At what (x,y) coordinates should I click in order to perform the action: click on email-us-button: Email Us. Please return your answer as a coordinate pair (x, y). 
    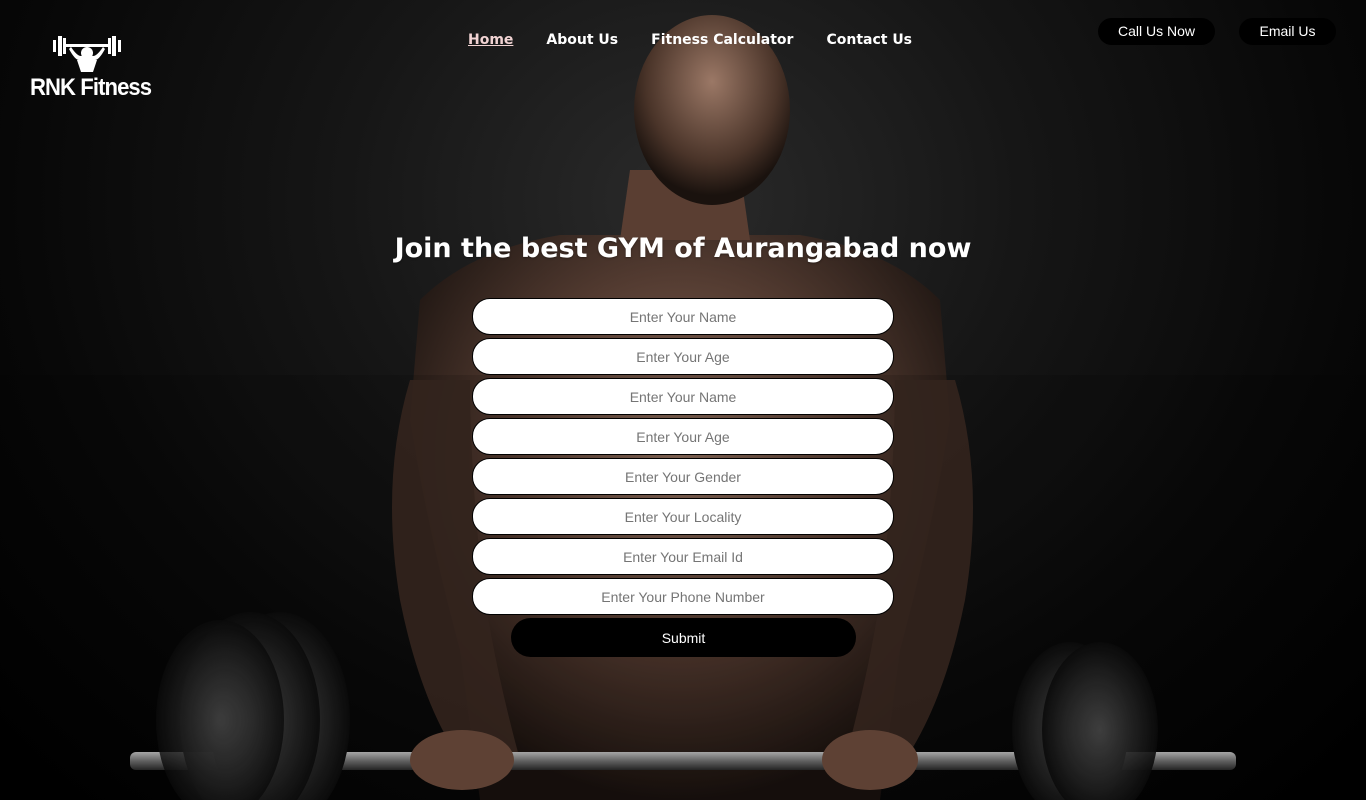
    Looking at the image, I should click on (1287, 31).